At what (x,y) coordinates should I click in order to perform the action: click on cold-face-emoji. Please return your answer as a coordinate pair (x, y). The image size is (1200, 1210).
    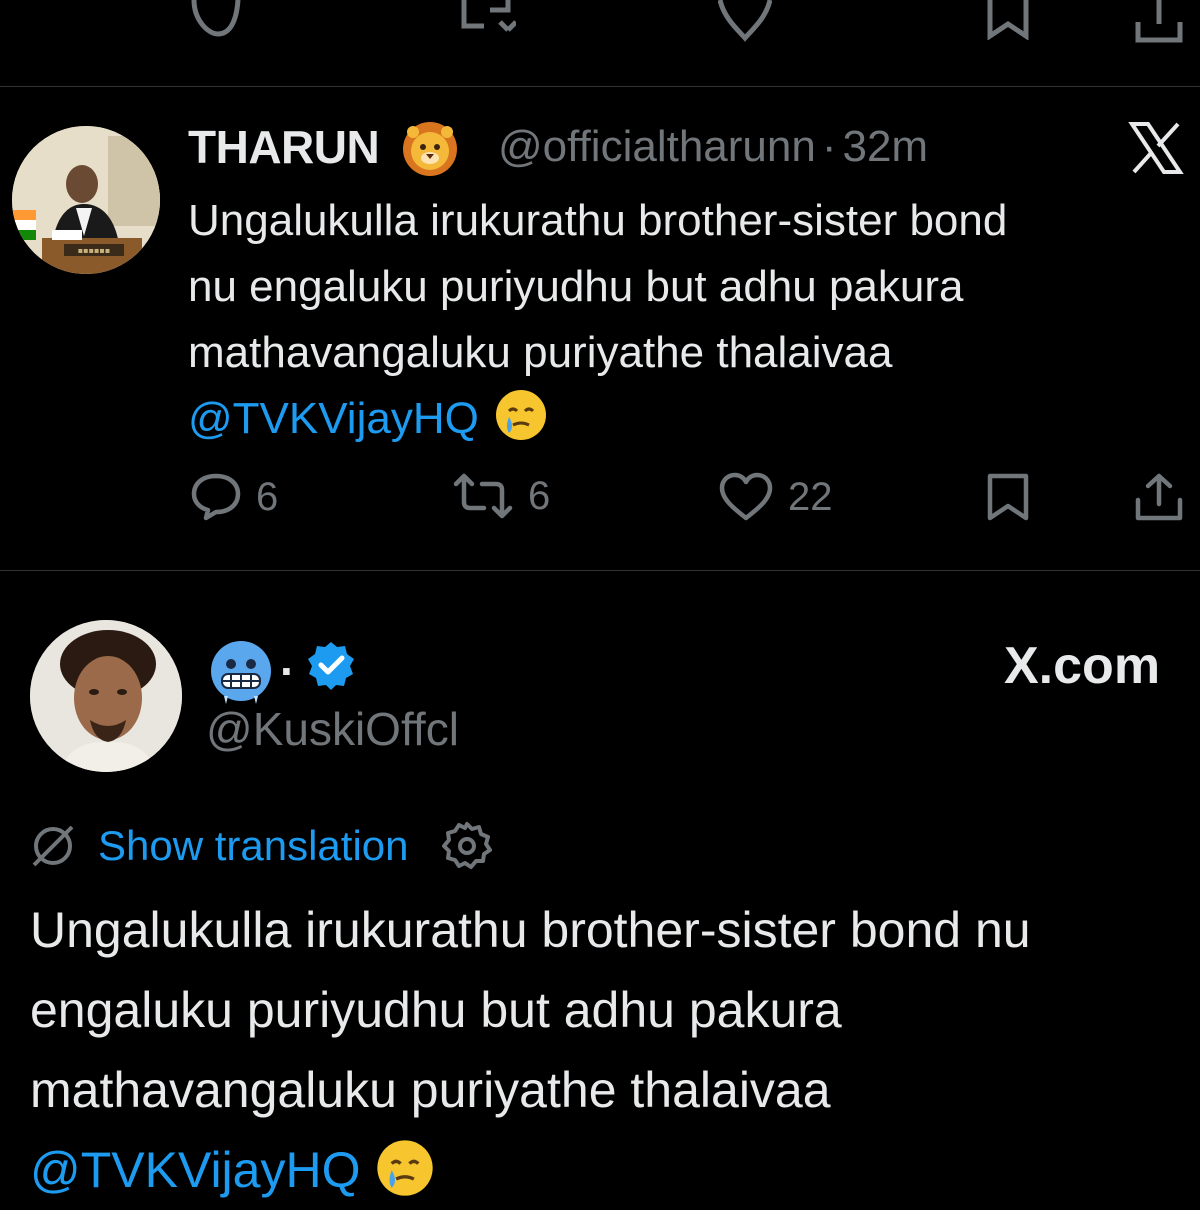
    Looking at the image, I should click on (241, 671).